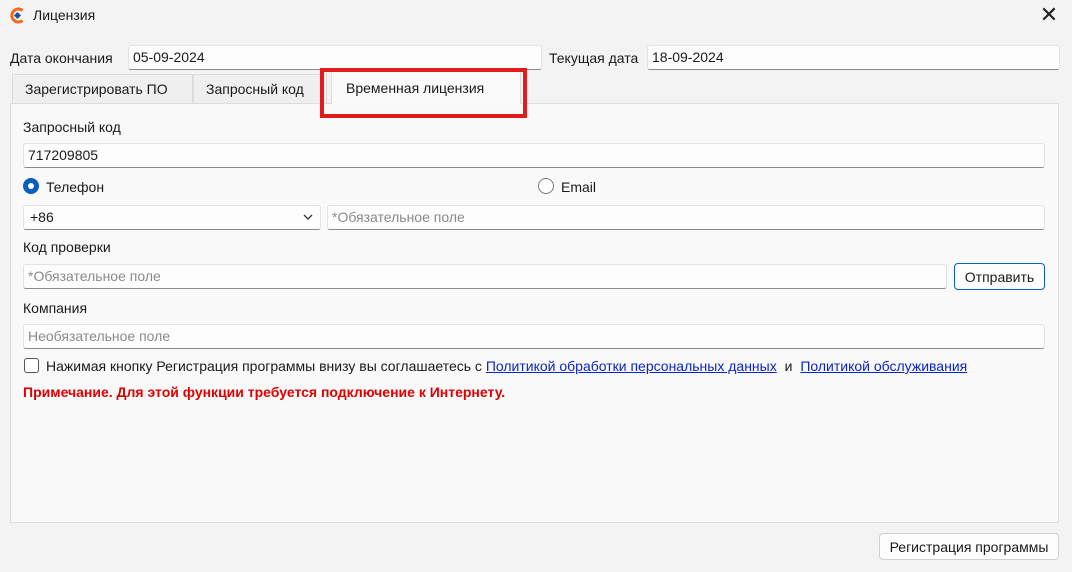 This screenshot has height=572, width=1072. Describe the element at coordinates (17, 15) in the screenshot. I see `app-logo-icon` at that location.